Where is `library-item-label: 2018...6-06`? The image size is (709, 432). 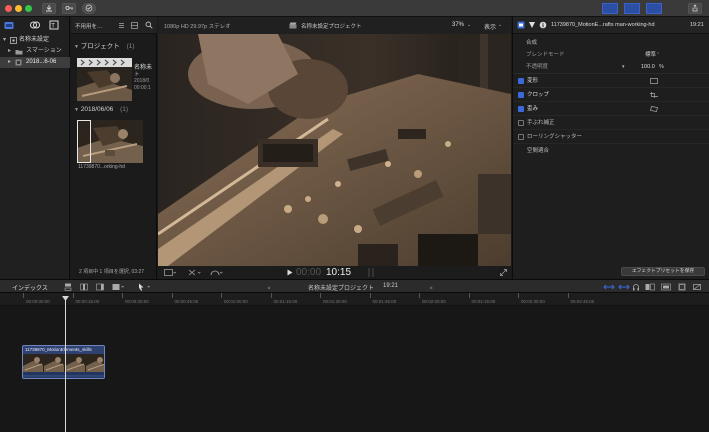 library-item-label: 2018...6-06 is located at coordinates (41, 62).